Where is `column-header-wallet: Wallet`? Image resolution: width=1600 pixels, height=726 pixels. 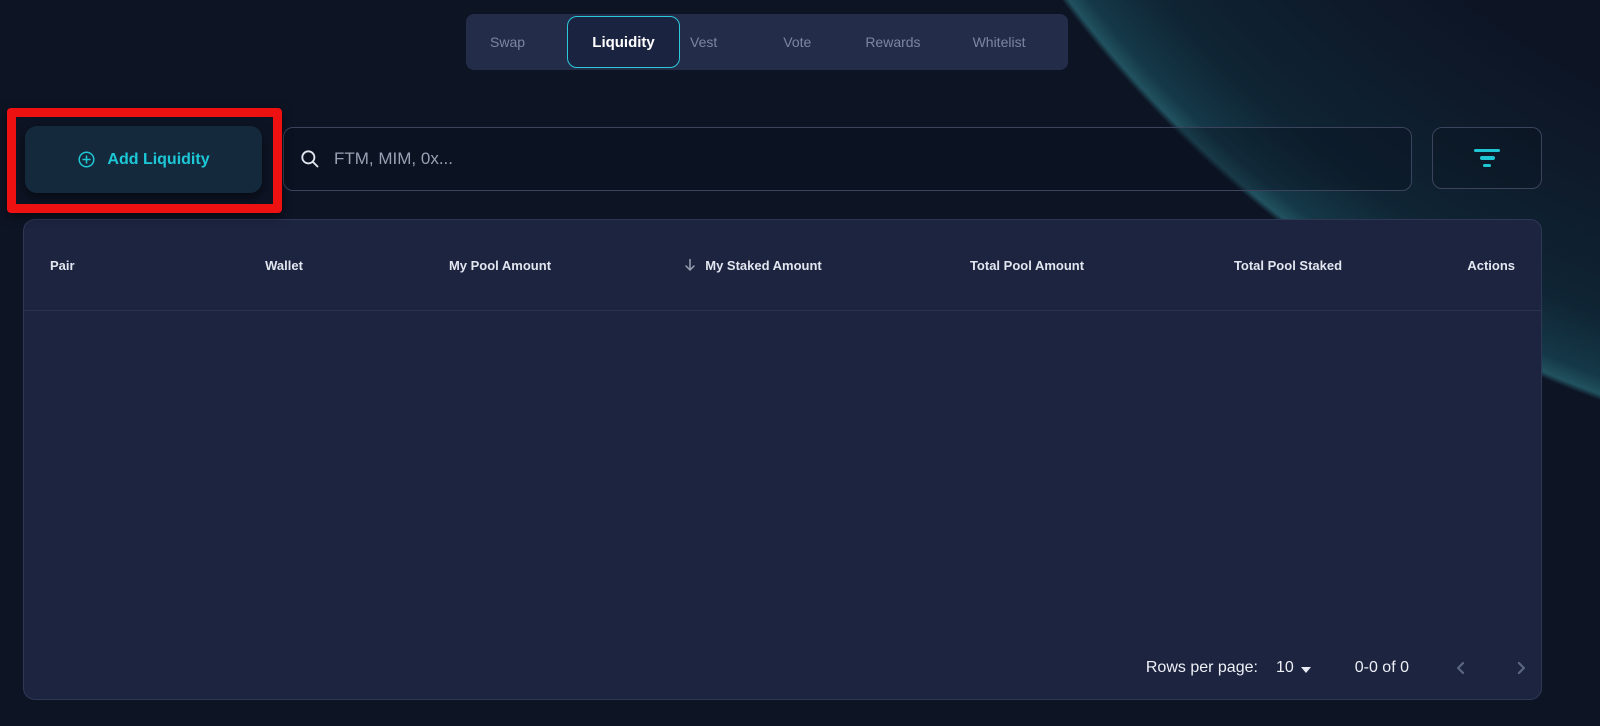 column-header-wallet: Wallet is located at coordinates (284, 265).